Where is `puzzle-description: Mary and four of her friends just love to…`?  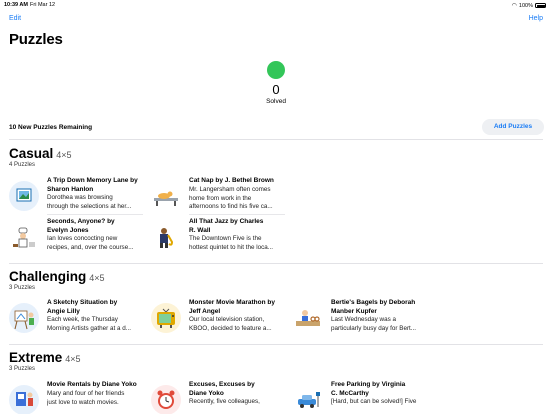 puzzle-description: Mary and four of her friends just love to… is located at coordinates (86, 398).